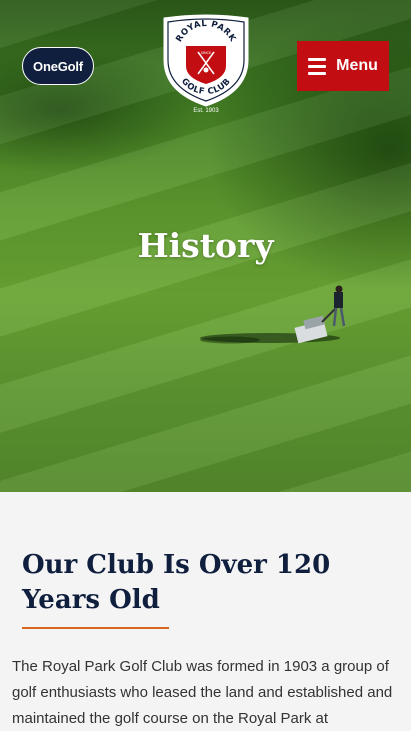  What do you see at coordinates (58, 66) in the screenshot?
I see `onegolf-button: OneGolf` at bounding box center [58, 66].